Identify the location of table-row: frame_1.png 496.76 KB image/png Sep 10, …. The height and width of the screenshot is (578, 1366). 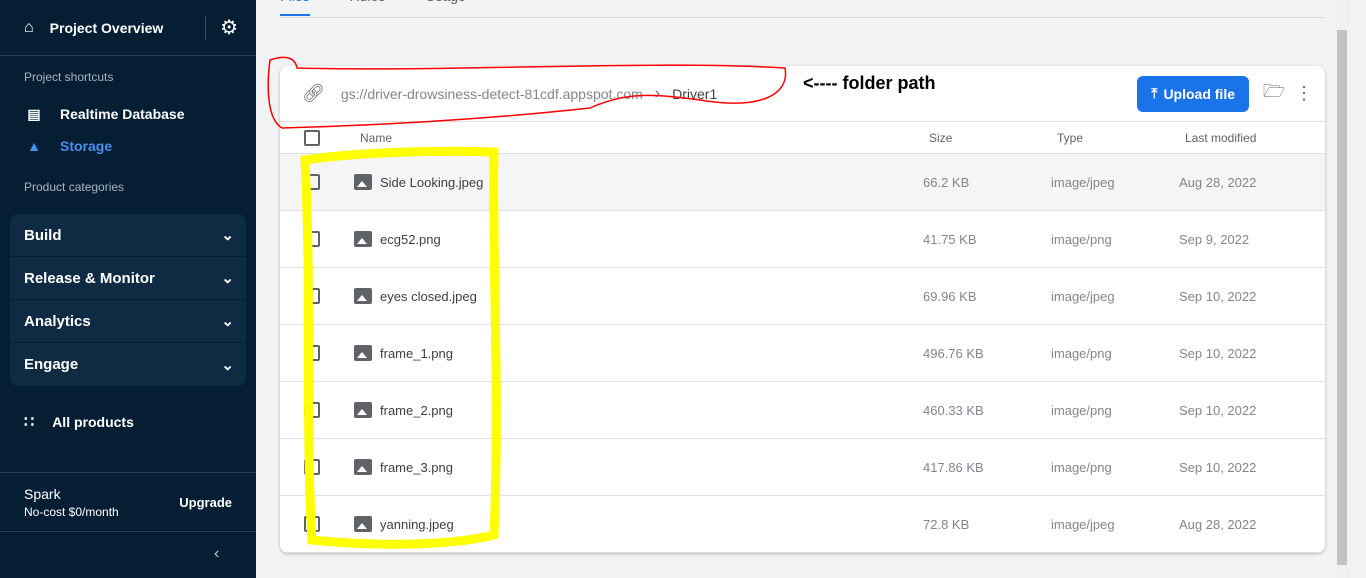
(802, 353).